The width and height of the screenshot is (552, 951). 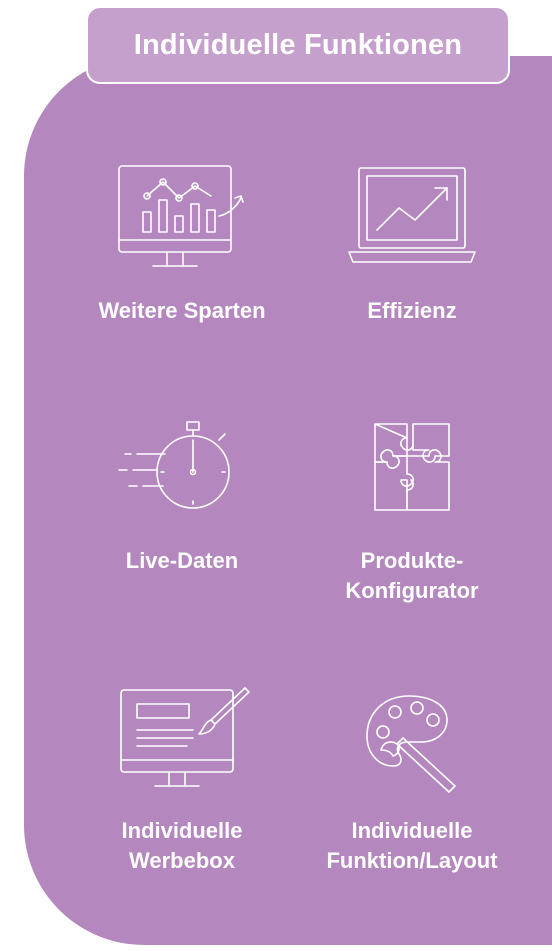 I want to click on feature-individuelle-funktion-layout: Individuelle Funktion/Layout, so click(x=412, y=778).